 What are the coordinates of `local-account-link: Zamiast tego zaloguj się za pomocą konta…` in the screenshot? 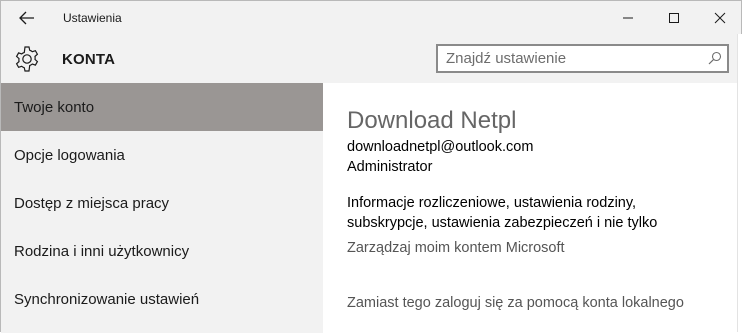 It's located at (515, 303).